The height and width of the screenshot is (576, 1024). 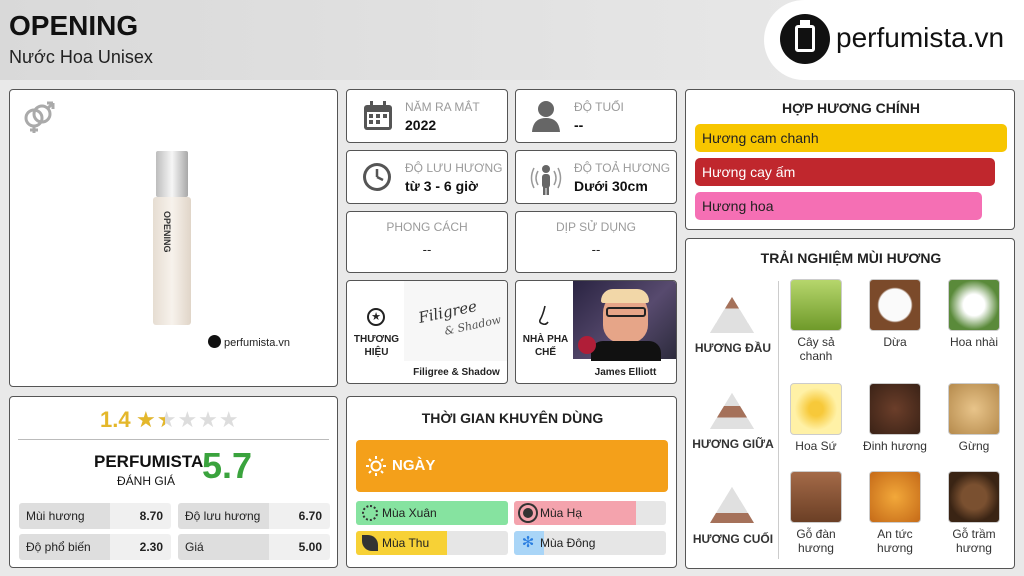 What do you see at coordinates (146, 481) in the screenshot?
I see `evaluation-label: ĐÁNH GIÁ` at bounding box center [146, 481].